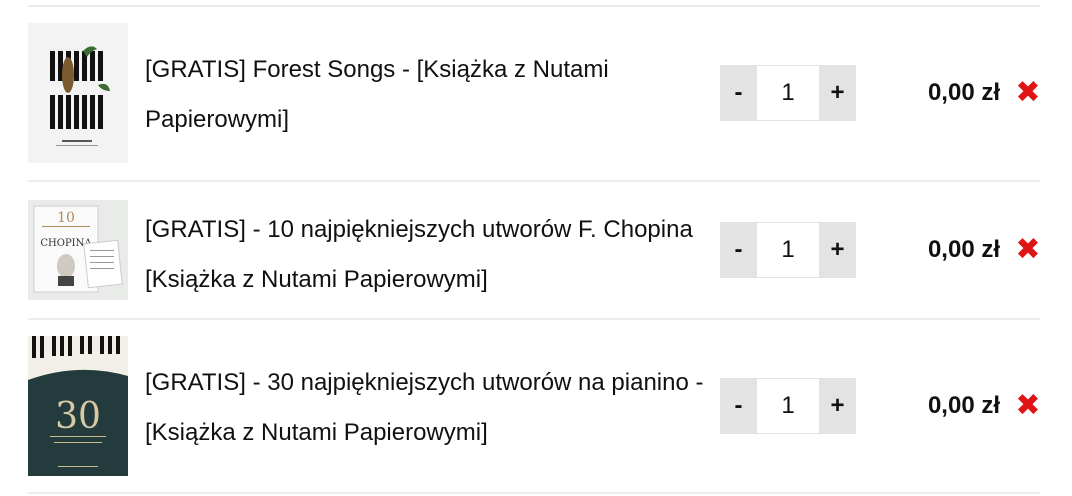 Image resolution: width=1072 pixels, height=496 pixels. I want to click on product-thumbnail, so click(78, 93).